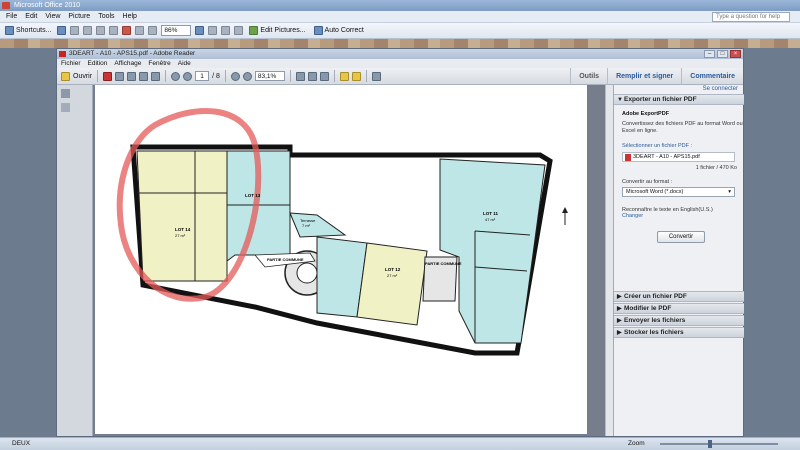 The width and height of the screenshot is (800, 450). I want to click on lot14-area, so click(182, 216).